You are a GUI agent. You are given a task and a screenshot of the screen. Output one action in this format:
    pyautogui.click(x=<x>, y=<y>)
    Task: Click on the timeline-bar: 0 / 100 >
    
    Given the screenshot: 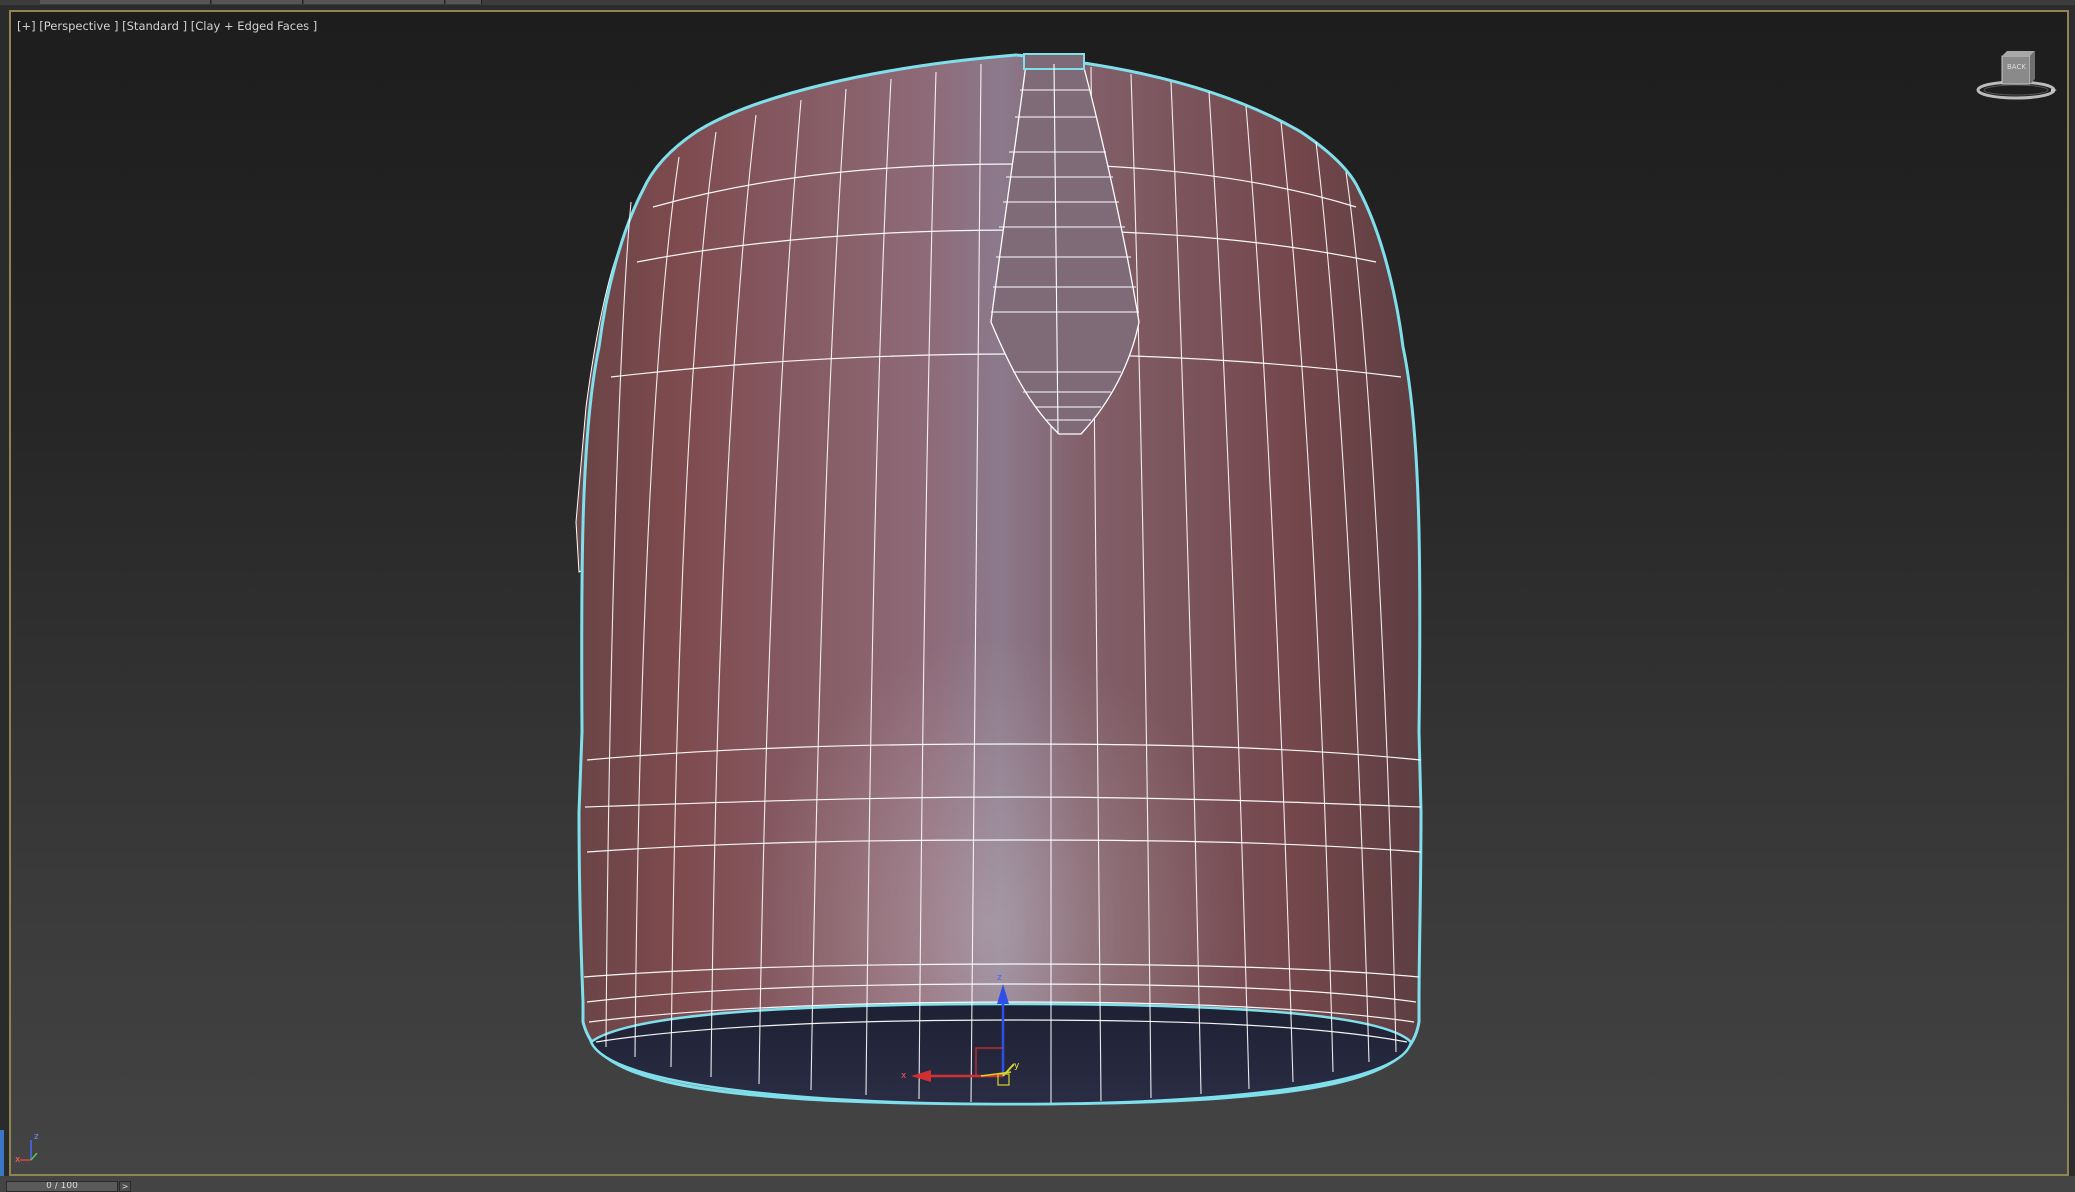 What is the action you would take?
    pyautogui.click(x=1037, y=1184)
    